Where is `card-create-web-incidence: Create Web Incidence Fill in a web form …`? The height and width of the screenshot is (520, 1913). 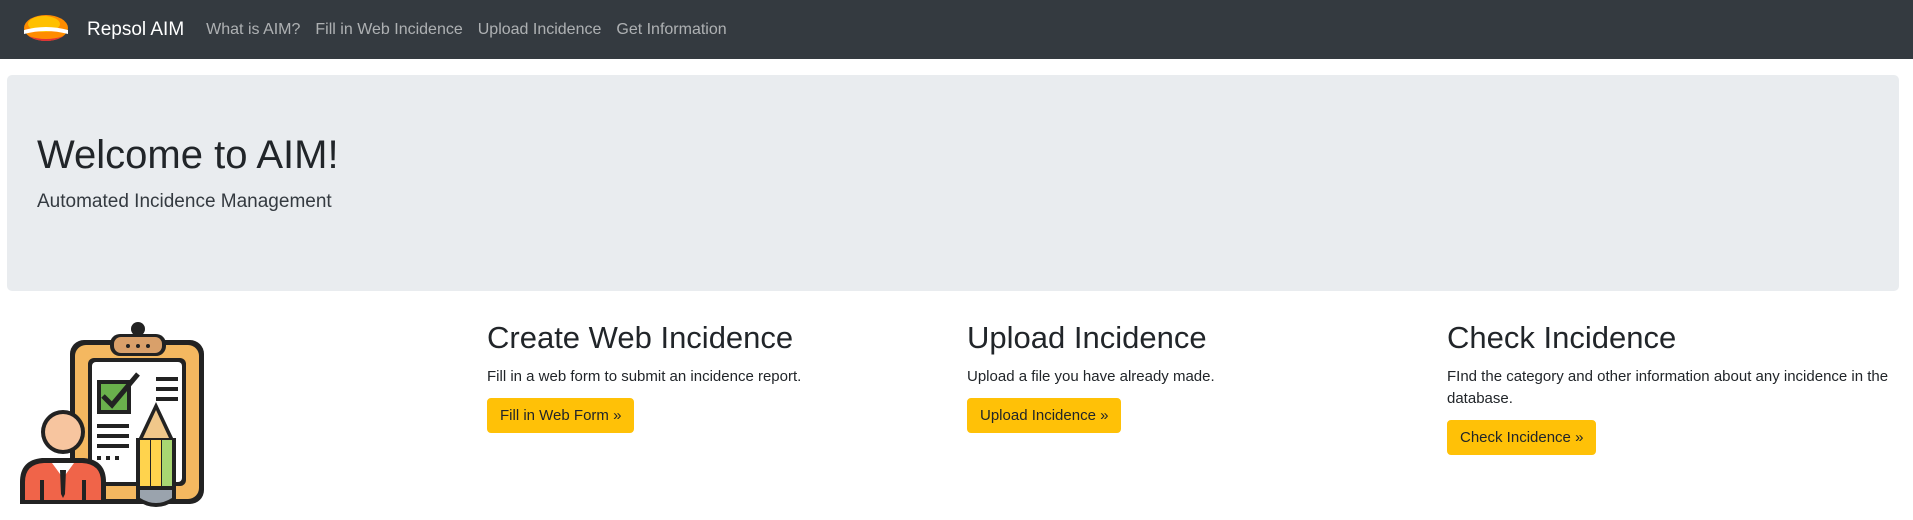 card-create-web-incidence: Create Web Incidence Fill in a web form … is located at coordinates (644, 376).